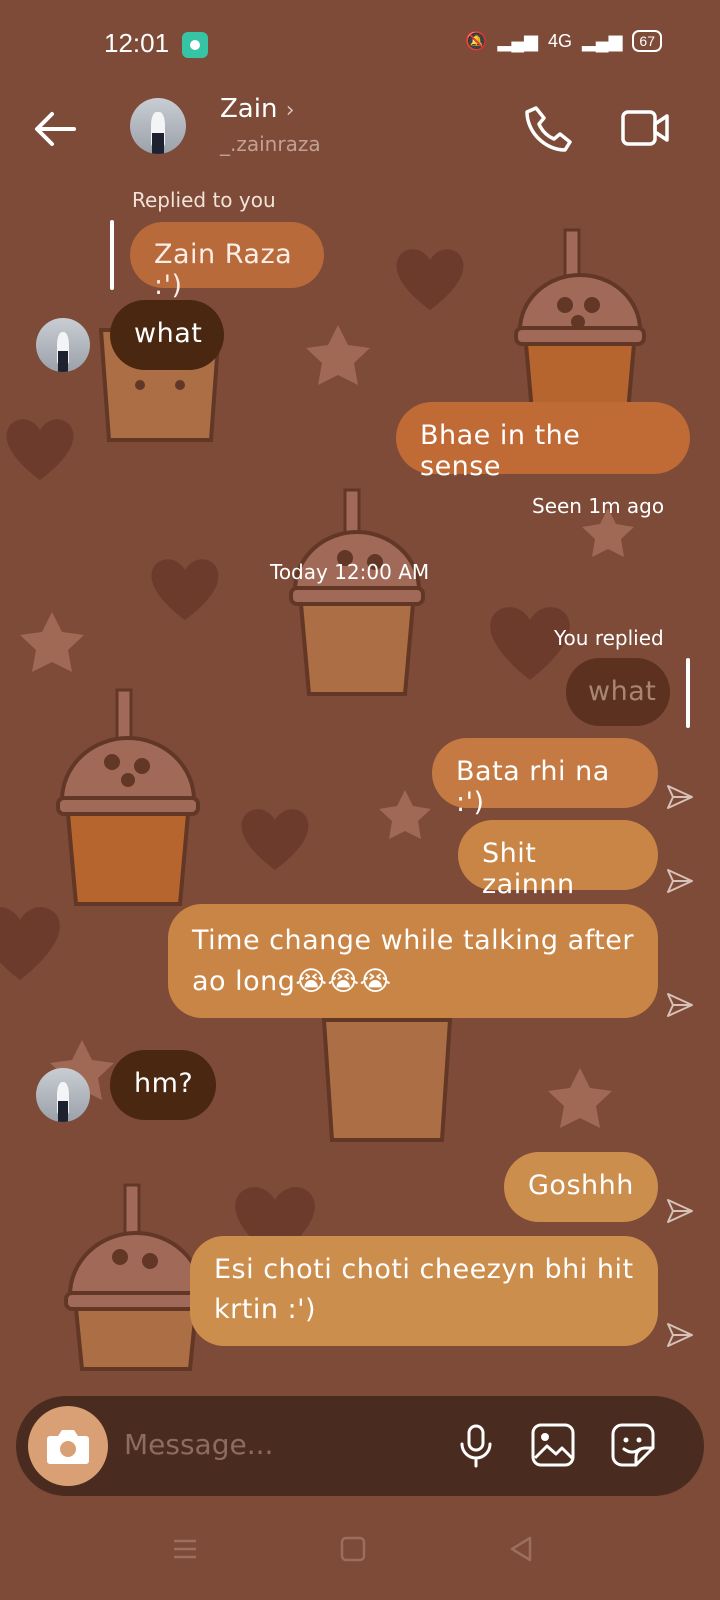 This screenshot has height=1600, width=720. Describe the element at coordinates (553, 1445) in the screenshot. I see `gallery-icon` at that location.